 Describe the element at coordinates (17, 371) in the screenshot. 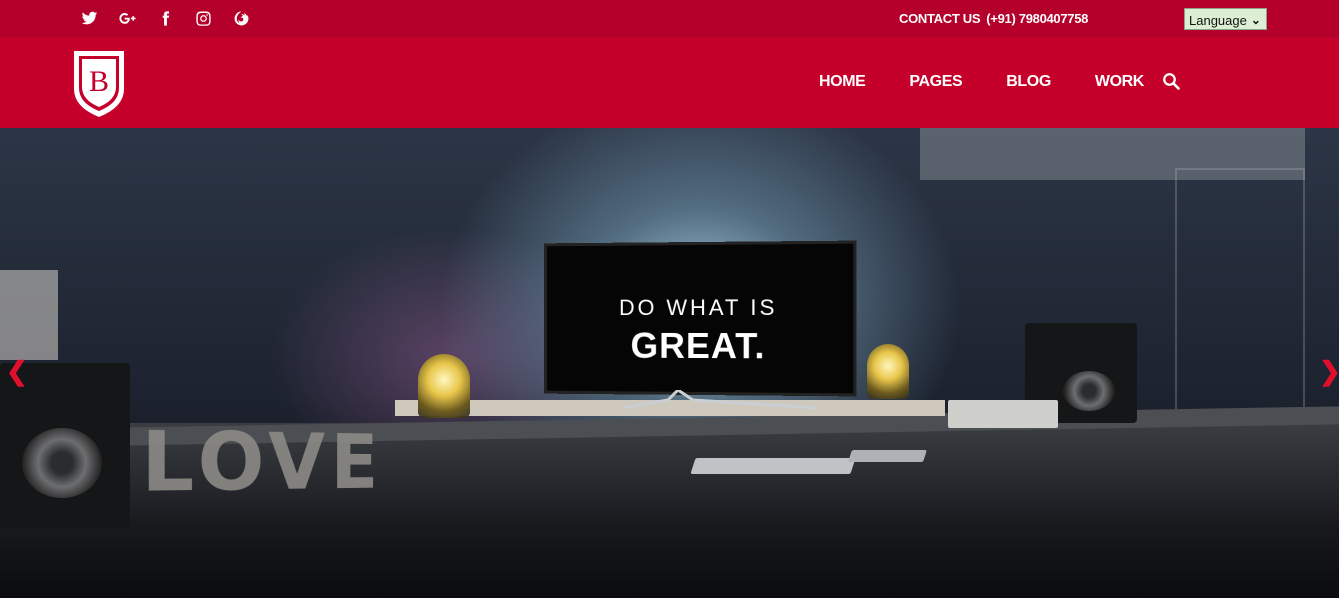

I see `slider-prev-arrow: ❮` at that location.